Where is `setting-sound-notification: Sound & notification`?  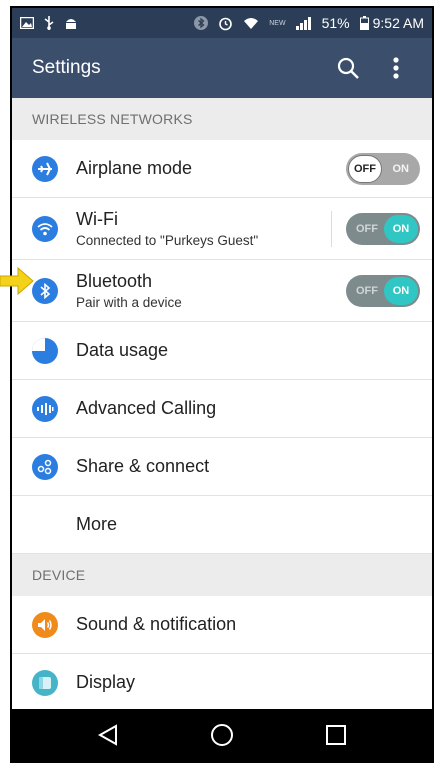 setting-sound-notification: Sound & notification is located at coordinates (222, 625).